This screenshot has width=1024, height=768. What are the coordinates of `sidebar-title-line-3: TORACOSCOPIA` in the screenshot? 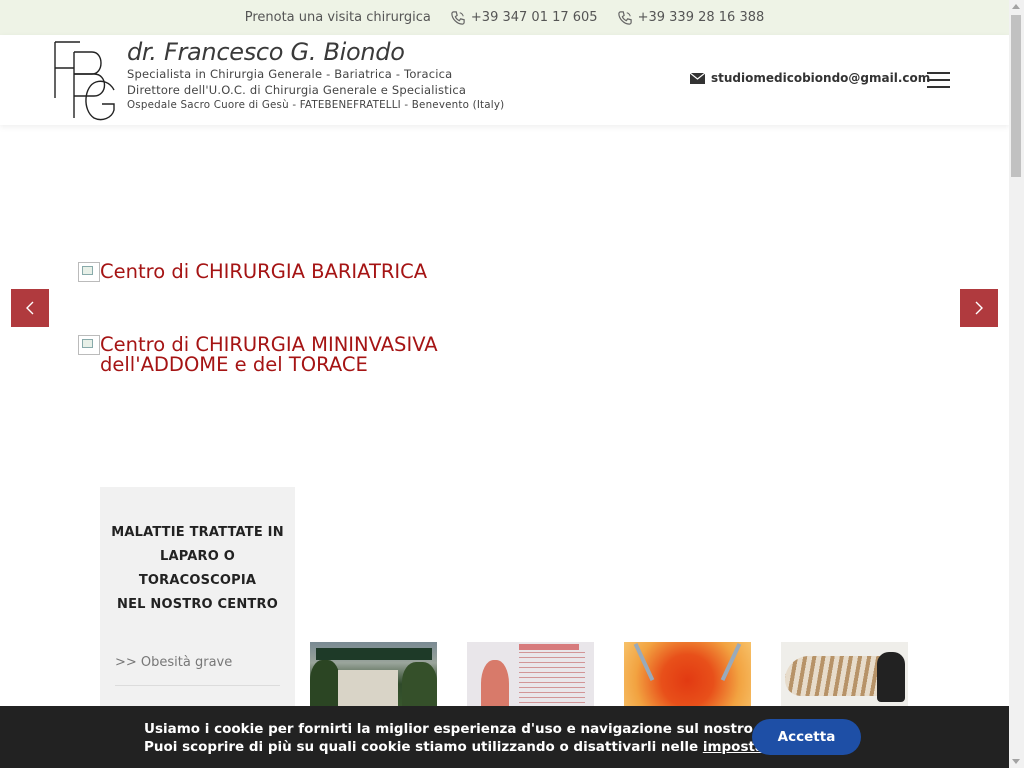 It's located at (197, 580).